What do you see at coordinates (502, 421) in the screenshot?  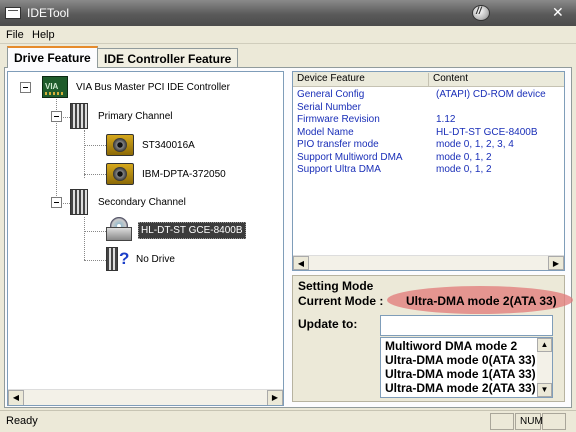 I see `status-pane-caps` at bounding box center [502, 421].